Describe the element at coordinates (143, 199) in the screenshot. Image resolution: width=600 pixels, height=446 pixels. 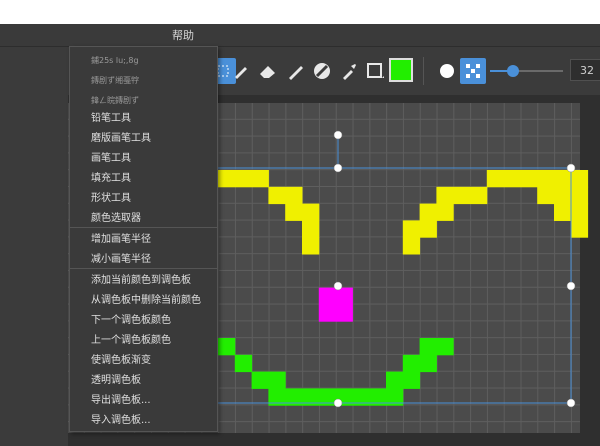
I see `menu-item: 形状工具` at that location.